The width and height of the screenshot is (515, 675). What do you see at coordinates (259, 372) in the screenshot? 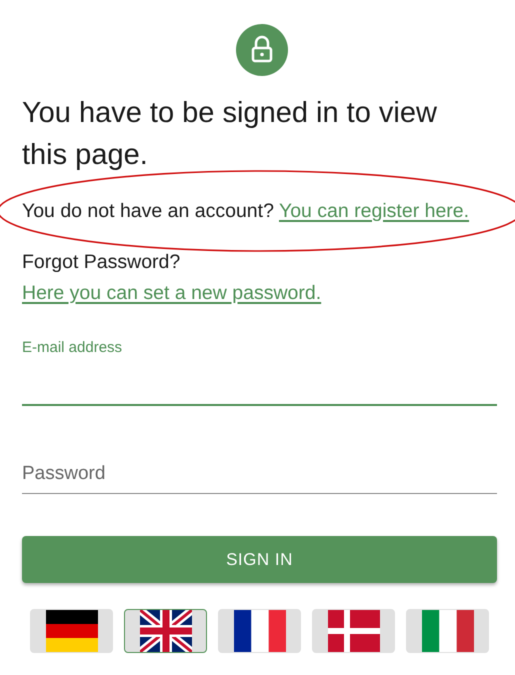
I see `email-field: E-mail address` at bounding box center [259, 372].